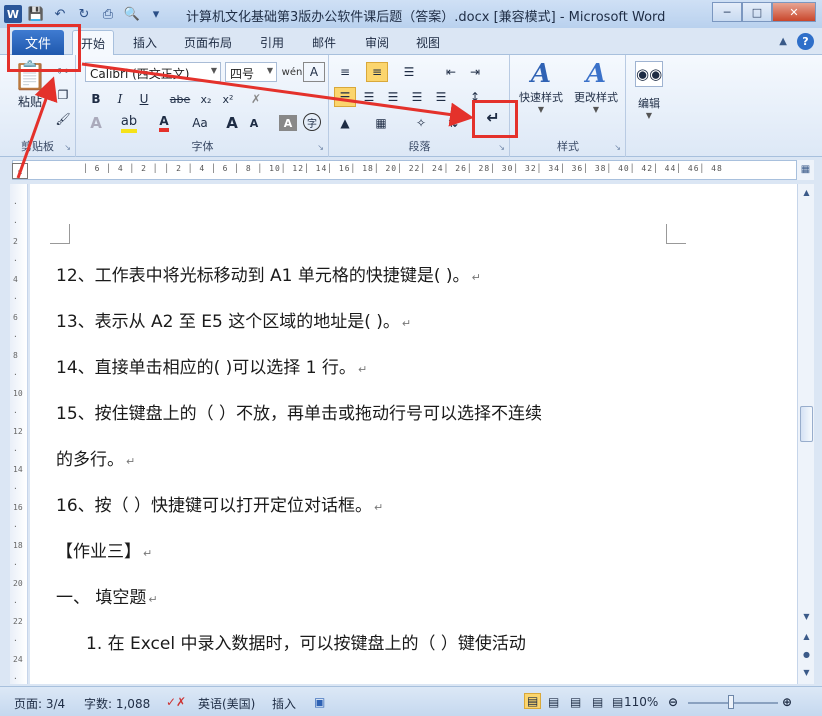  What do you see at coordinates (649, 74) in the screenshot?
I see `binoculars-icon: ◉◉` at bounding box center [649, 74].